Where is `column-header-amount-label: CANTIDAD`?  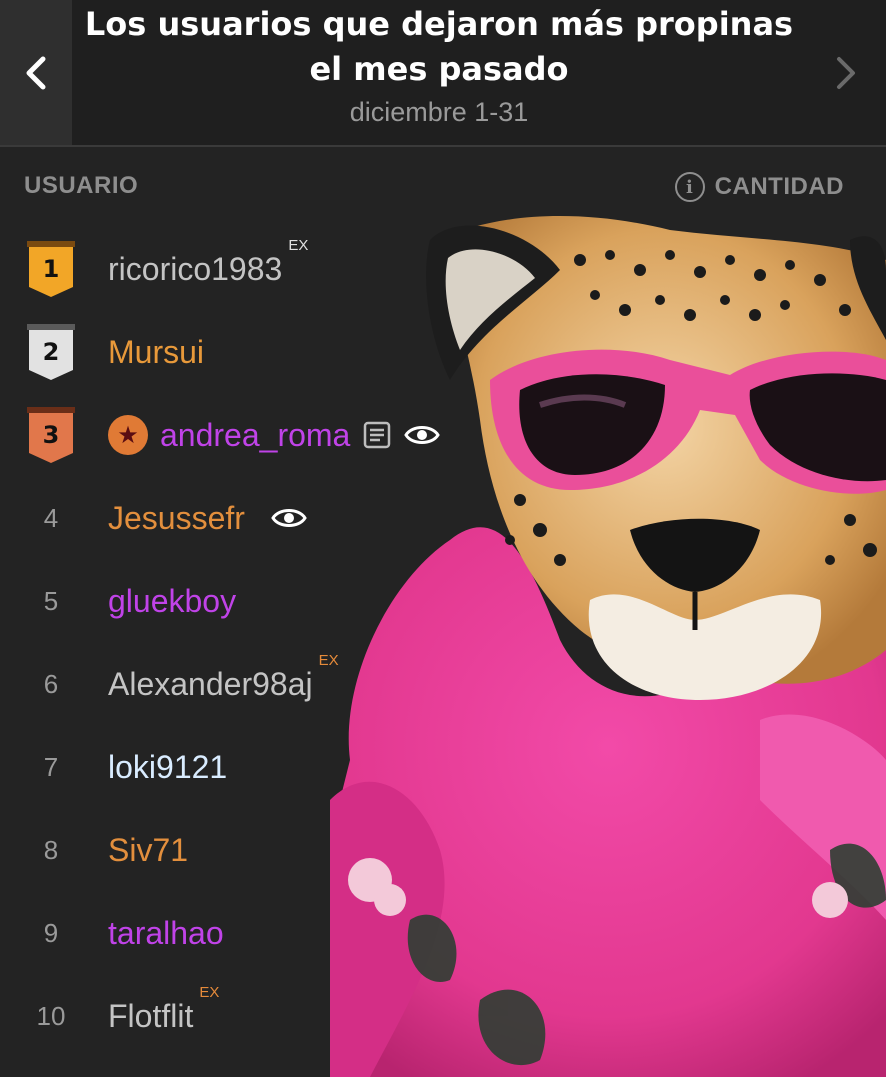 column-header-amount-label: CANTIDAD is located at coordinates (779, 186).